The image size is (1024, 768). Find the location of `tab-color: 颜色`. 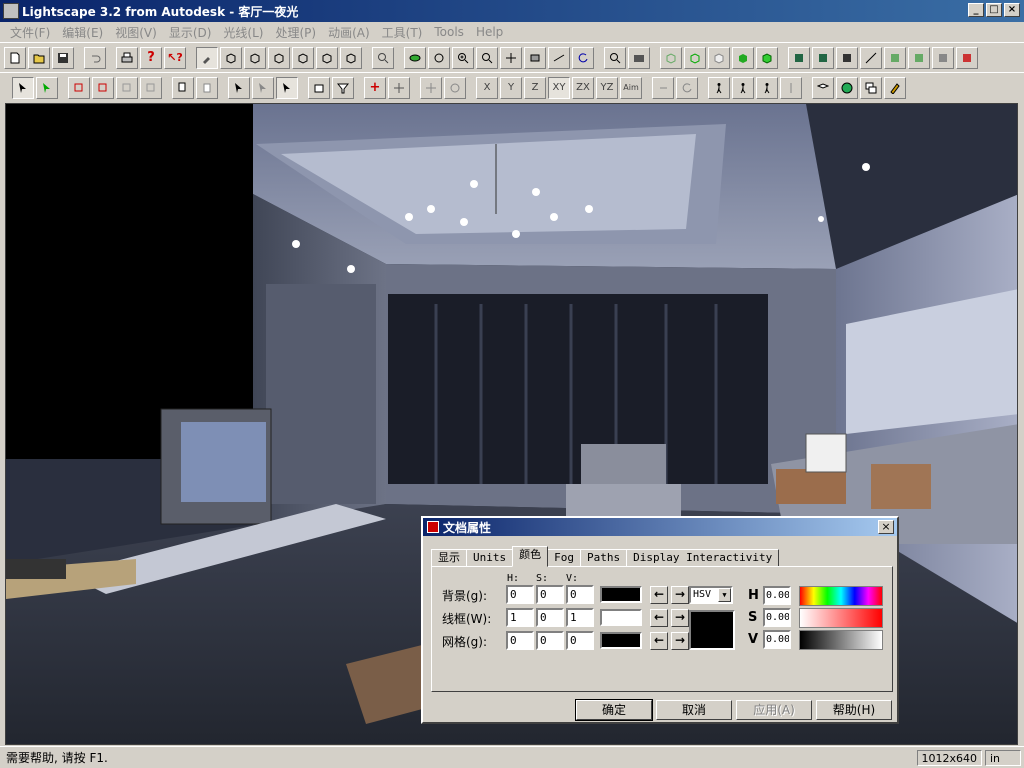

tab-color: 颜色 is located at coordinates (530, 556).